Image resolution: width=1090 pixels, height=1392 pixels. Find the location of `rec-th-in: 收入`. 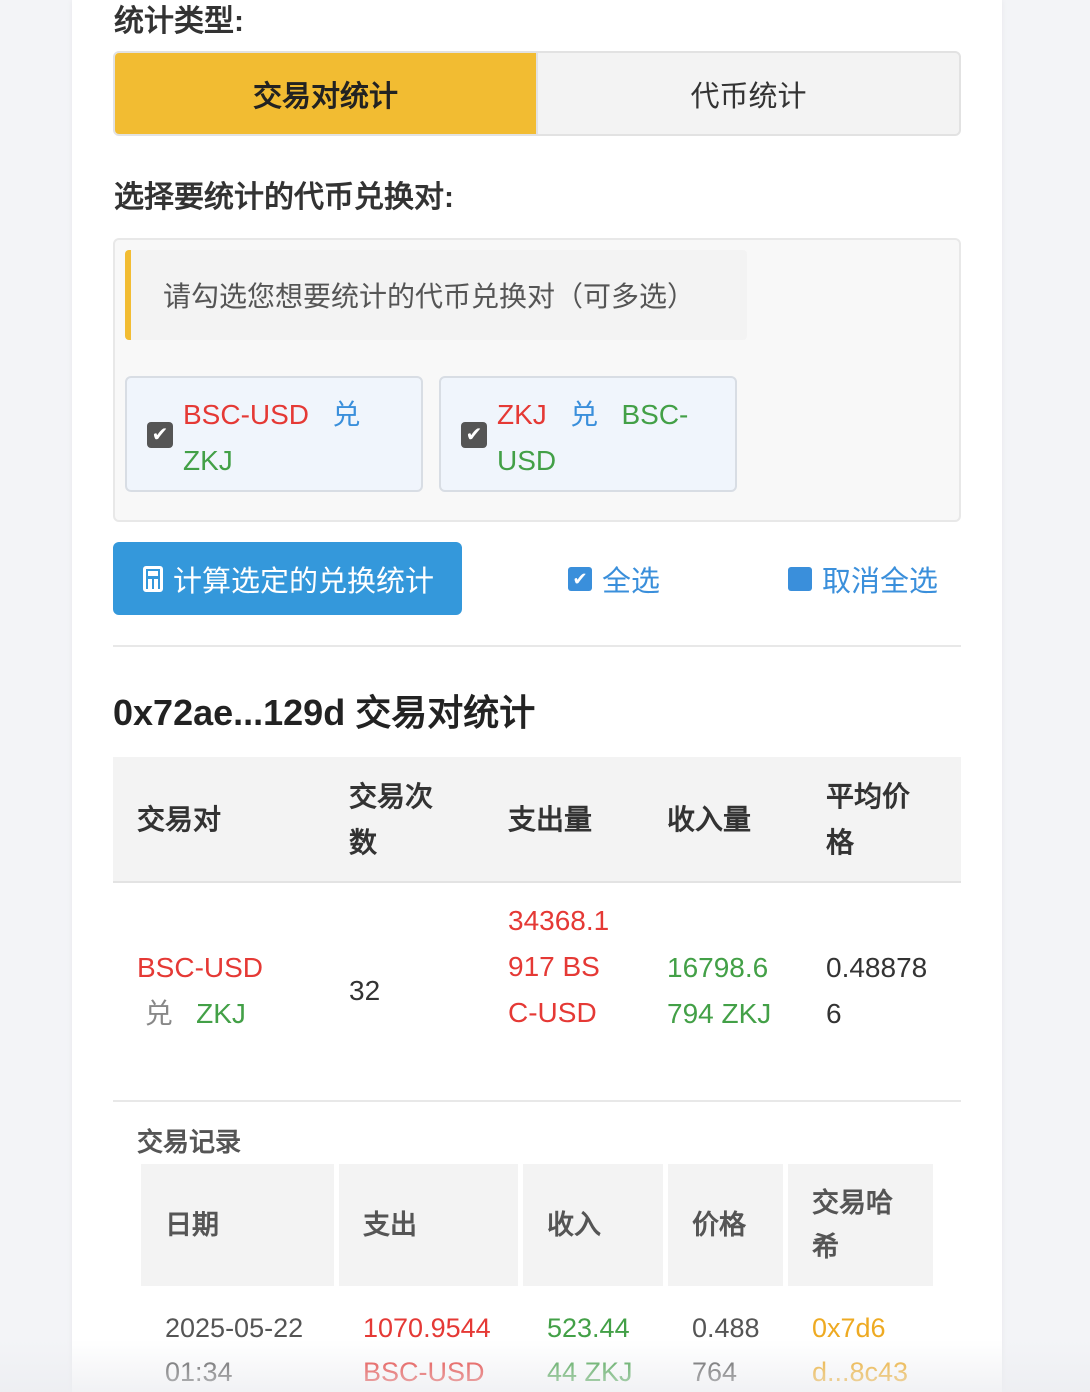

rec-th-in: 收入 is located at coordinates (574, 1225).